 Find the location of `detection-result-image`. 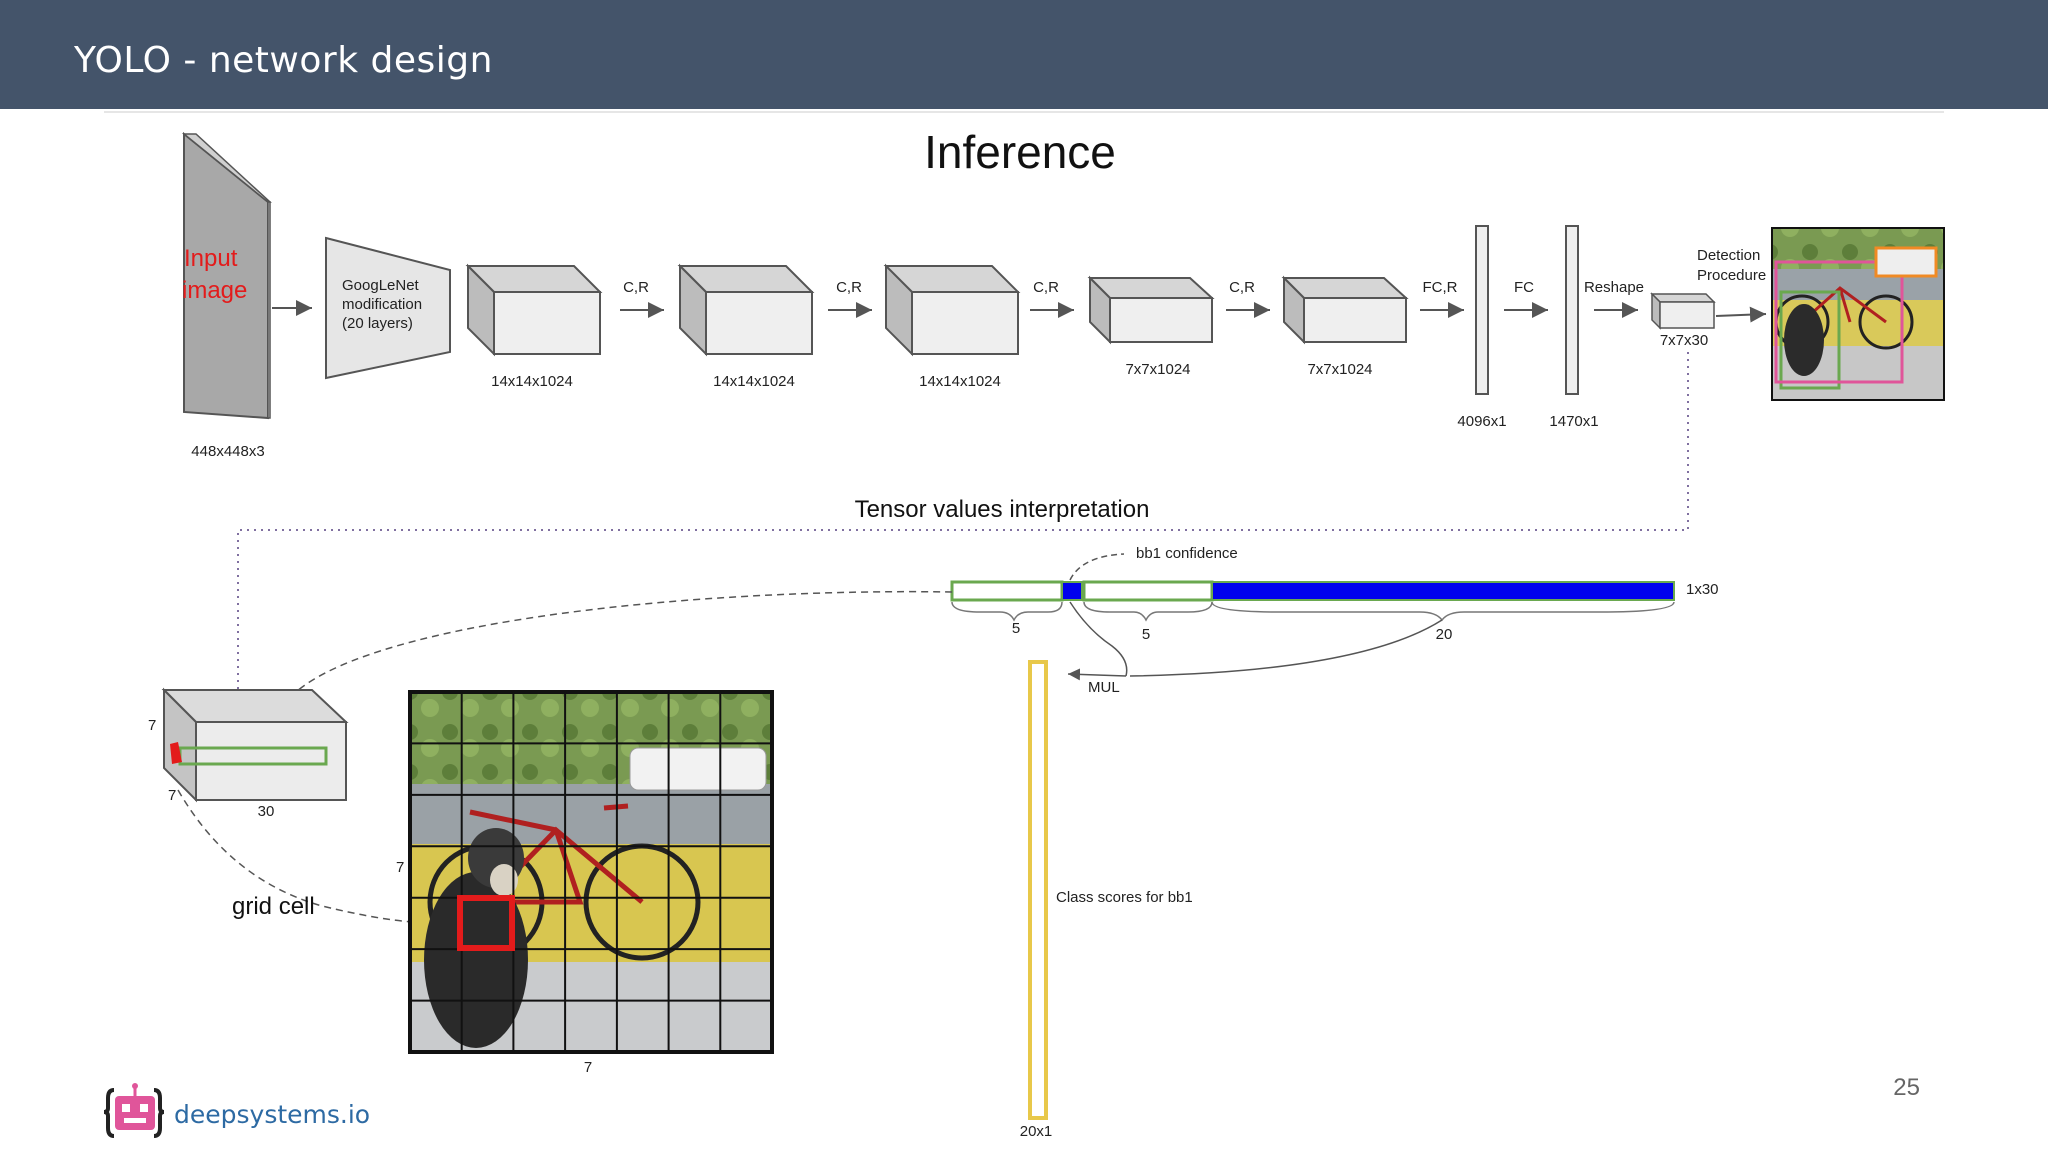

detection-result-image is located at coordinates (1858, 314).